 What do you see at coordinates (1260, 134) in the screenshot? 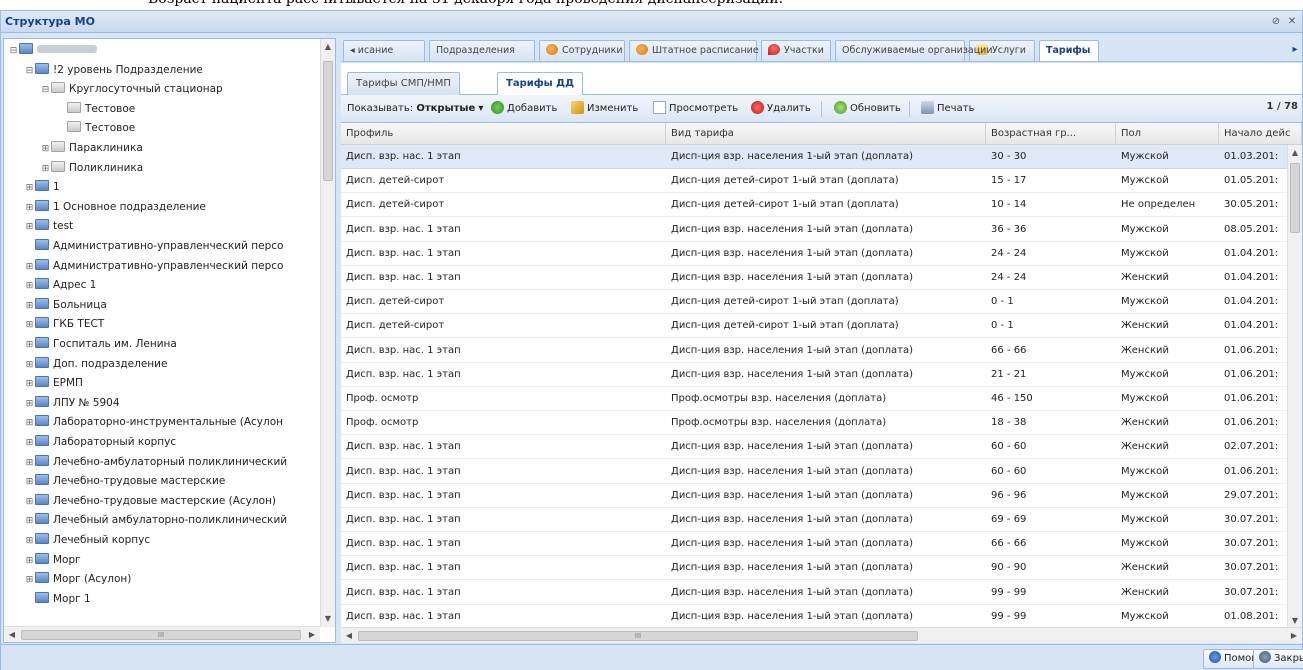
I see `column-header: Начало дейс` at bounding box center [1260, 134].